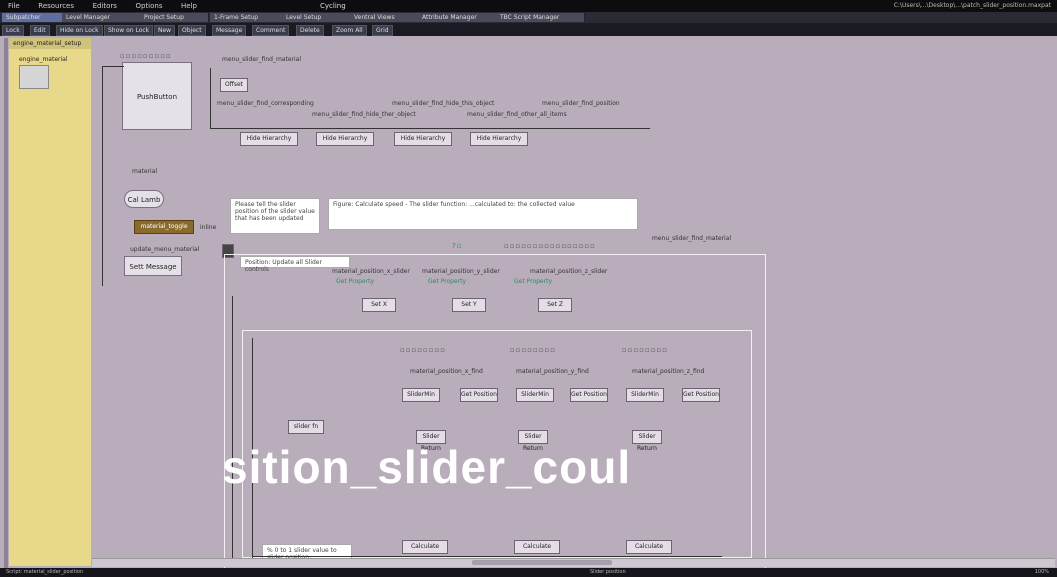  I want to click on menu-editors: Editors, so click(105, 6).